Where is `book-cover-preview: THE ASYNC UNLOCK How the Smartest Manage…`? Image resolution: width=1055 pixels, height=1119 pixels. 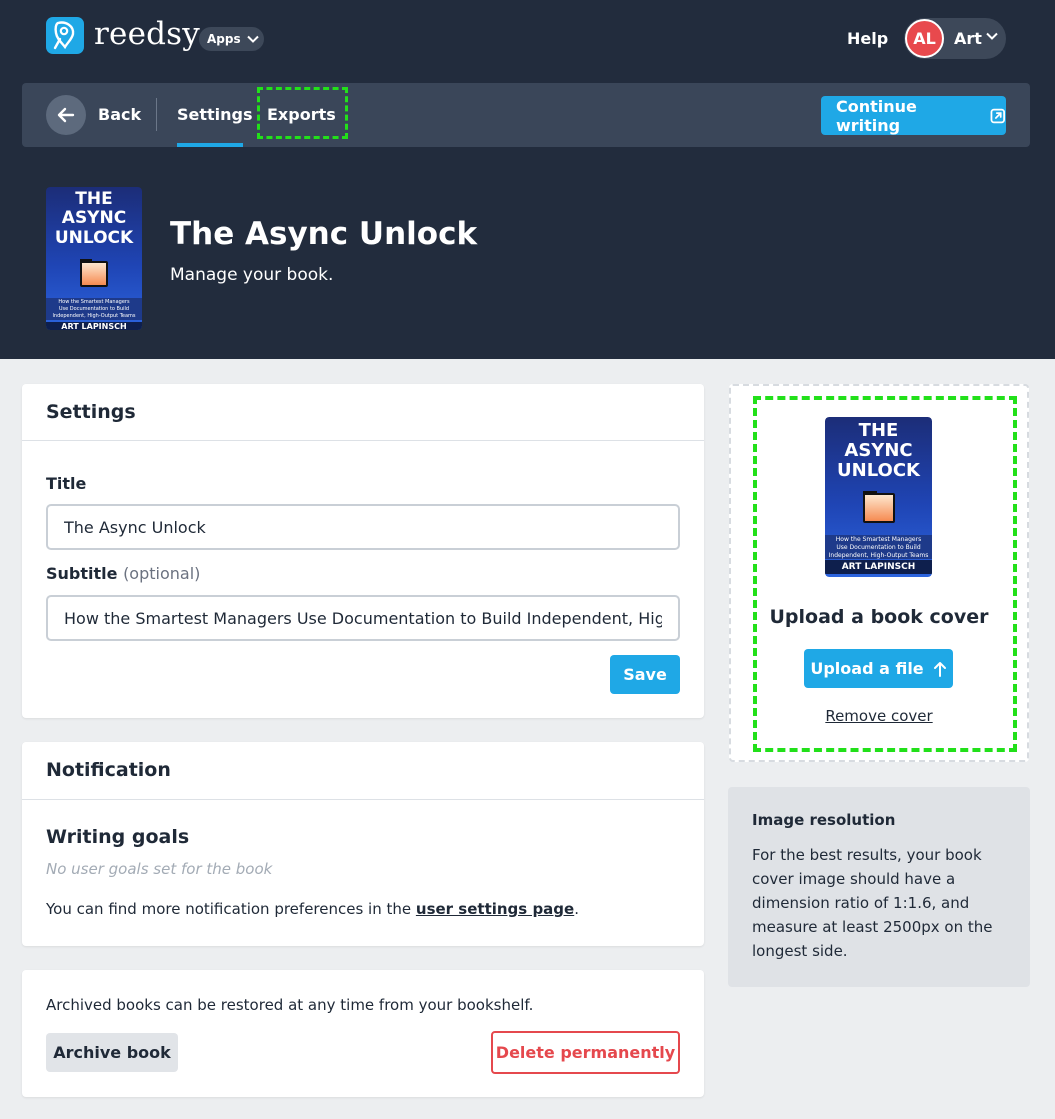 book-cover-preview: THE ASYNC UNLOCK How the Smartest Manage… is located at coordinates (878, 497).